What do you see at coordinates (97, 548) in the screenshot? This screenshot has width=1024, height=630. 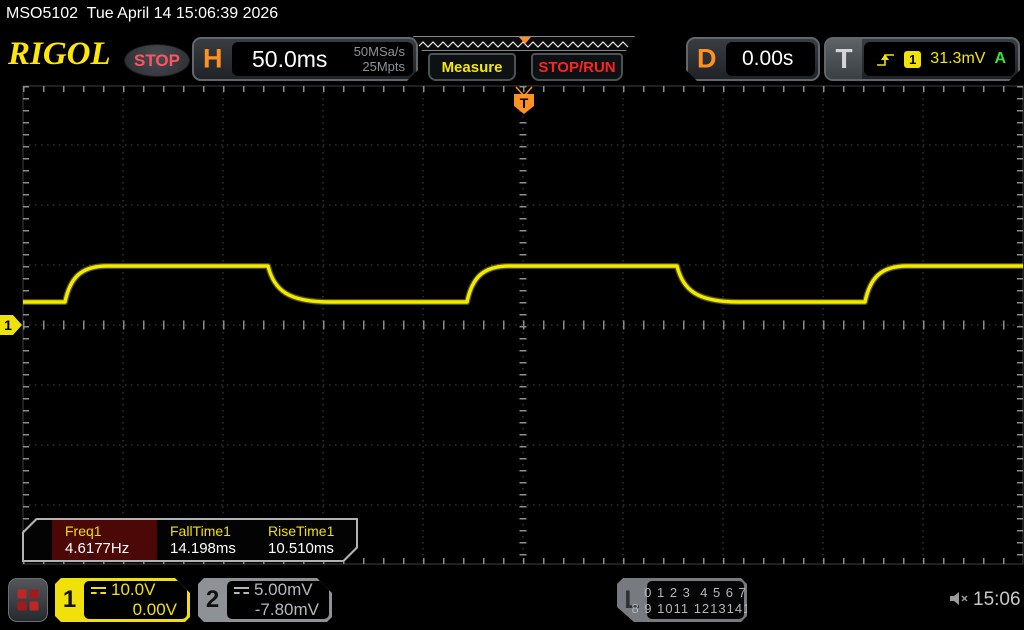 I see `measurement-value: 4.6177Hz` at bounding box center [97, 548].